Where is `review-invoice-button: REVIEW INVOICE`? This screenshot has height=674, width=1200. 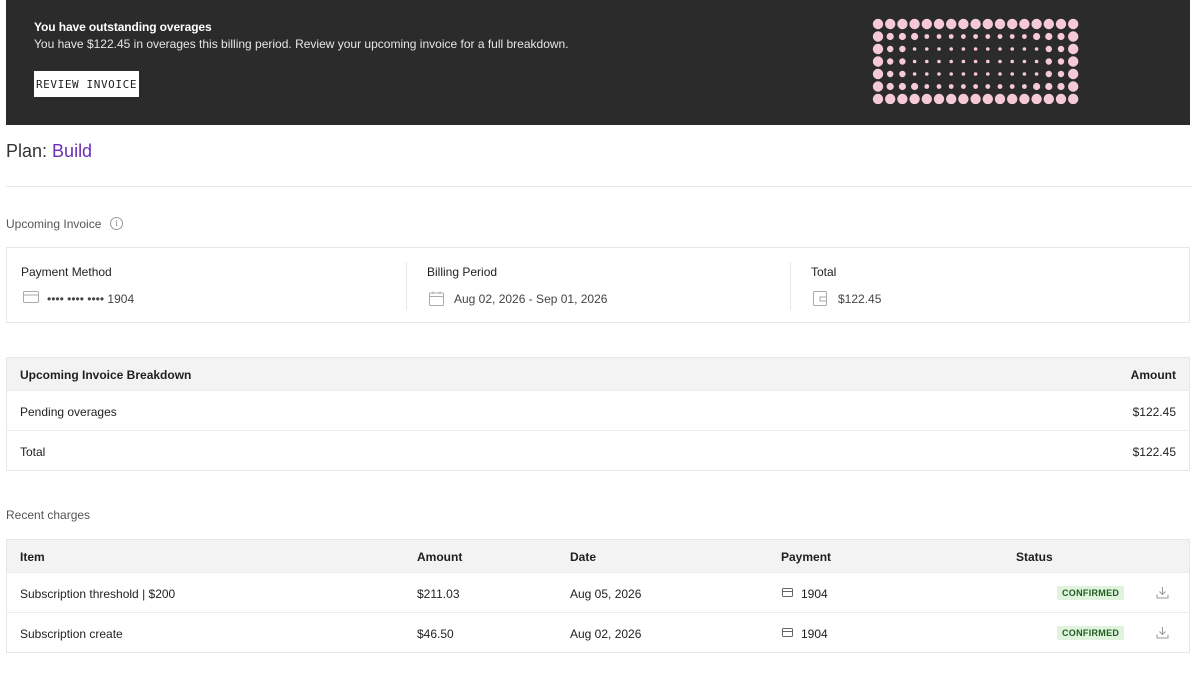
review-invoice-button: REVIEW INVOICE is located at coordinates (86, 84).